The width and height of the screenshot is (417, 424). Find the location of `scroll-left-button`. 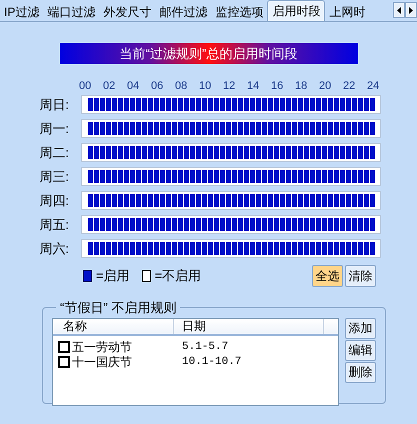

scroll-left-button is located at coordinates (399, 10).